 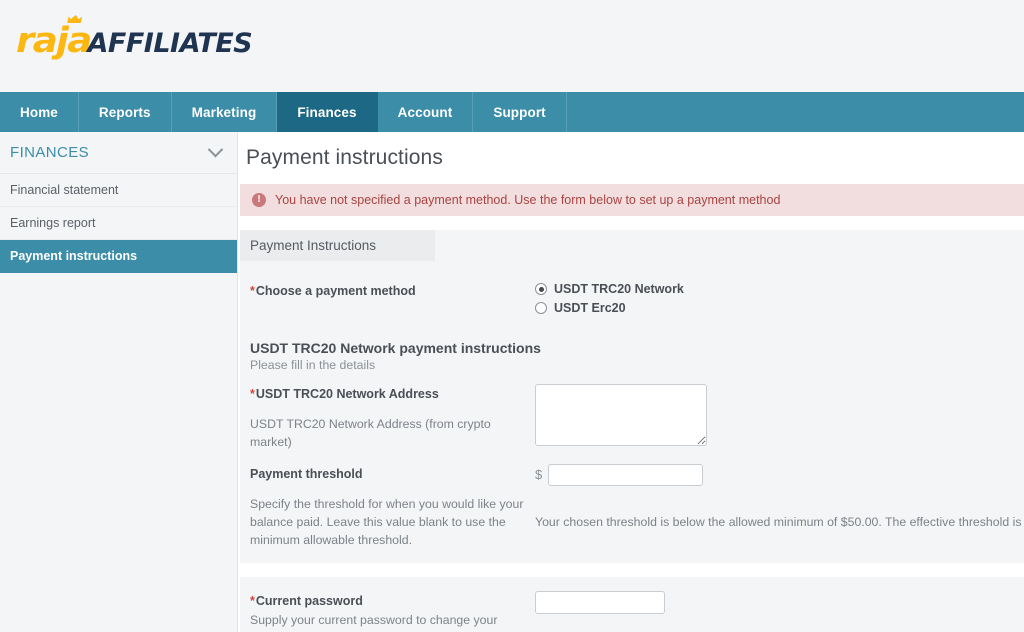 What do you see at coordinates (309, 601) in the screenshot?
I see `current-password-text: Current password` at bounding box center [309, 601].